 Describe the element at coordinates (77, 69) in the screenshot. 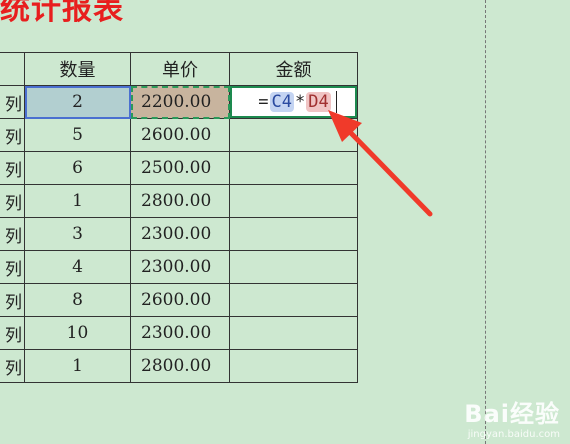

I see `header-cell-quantity: 数量` at that location.